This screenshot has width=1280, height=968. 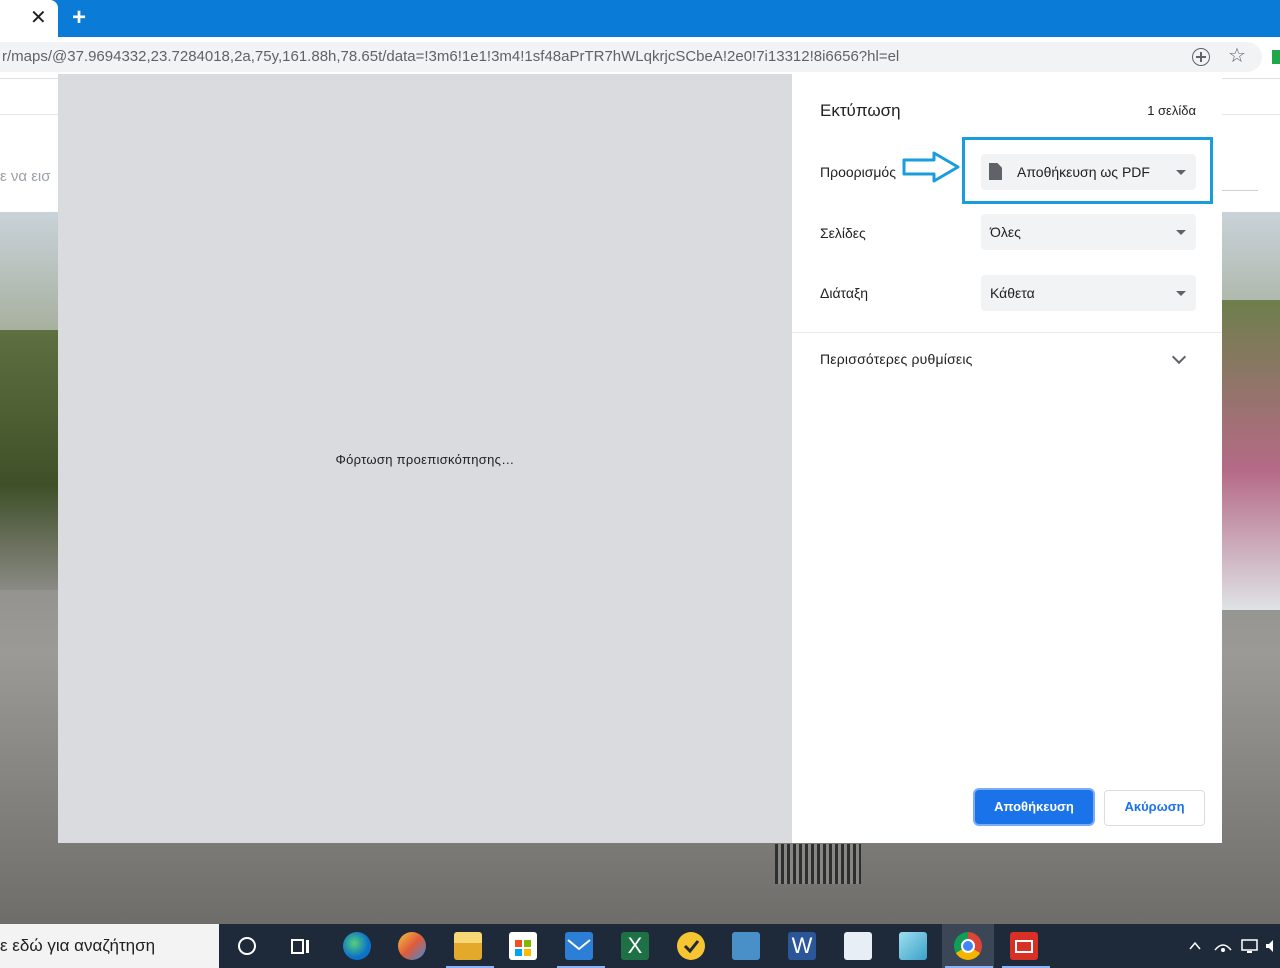 I want to click on page-count: 1 σελίδα, so click(x=1171, y=110).